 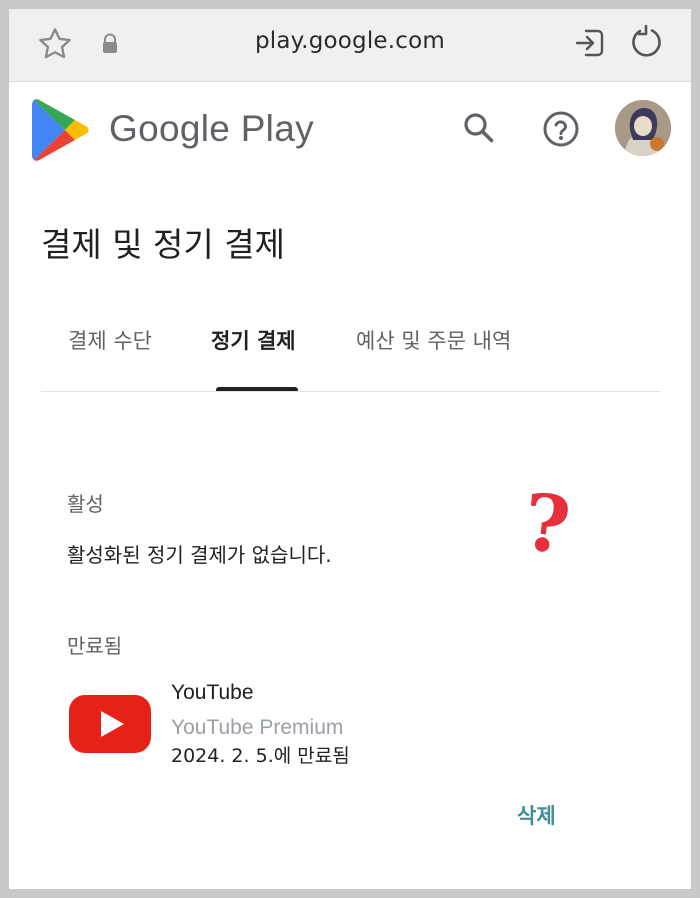 What do you see at coordinates (647, 44) in the screenshot?
I see `reload-icon` at bounding box center [647, 44].